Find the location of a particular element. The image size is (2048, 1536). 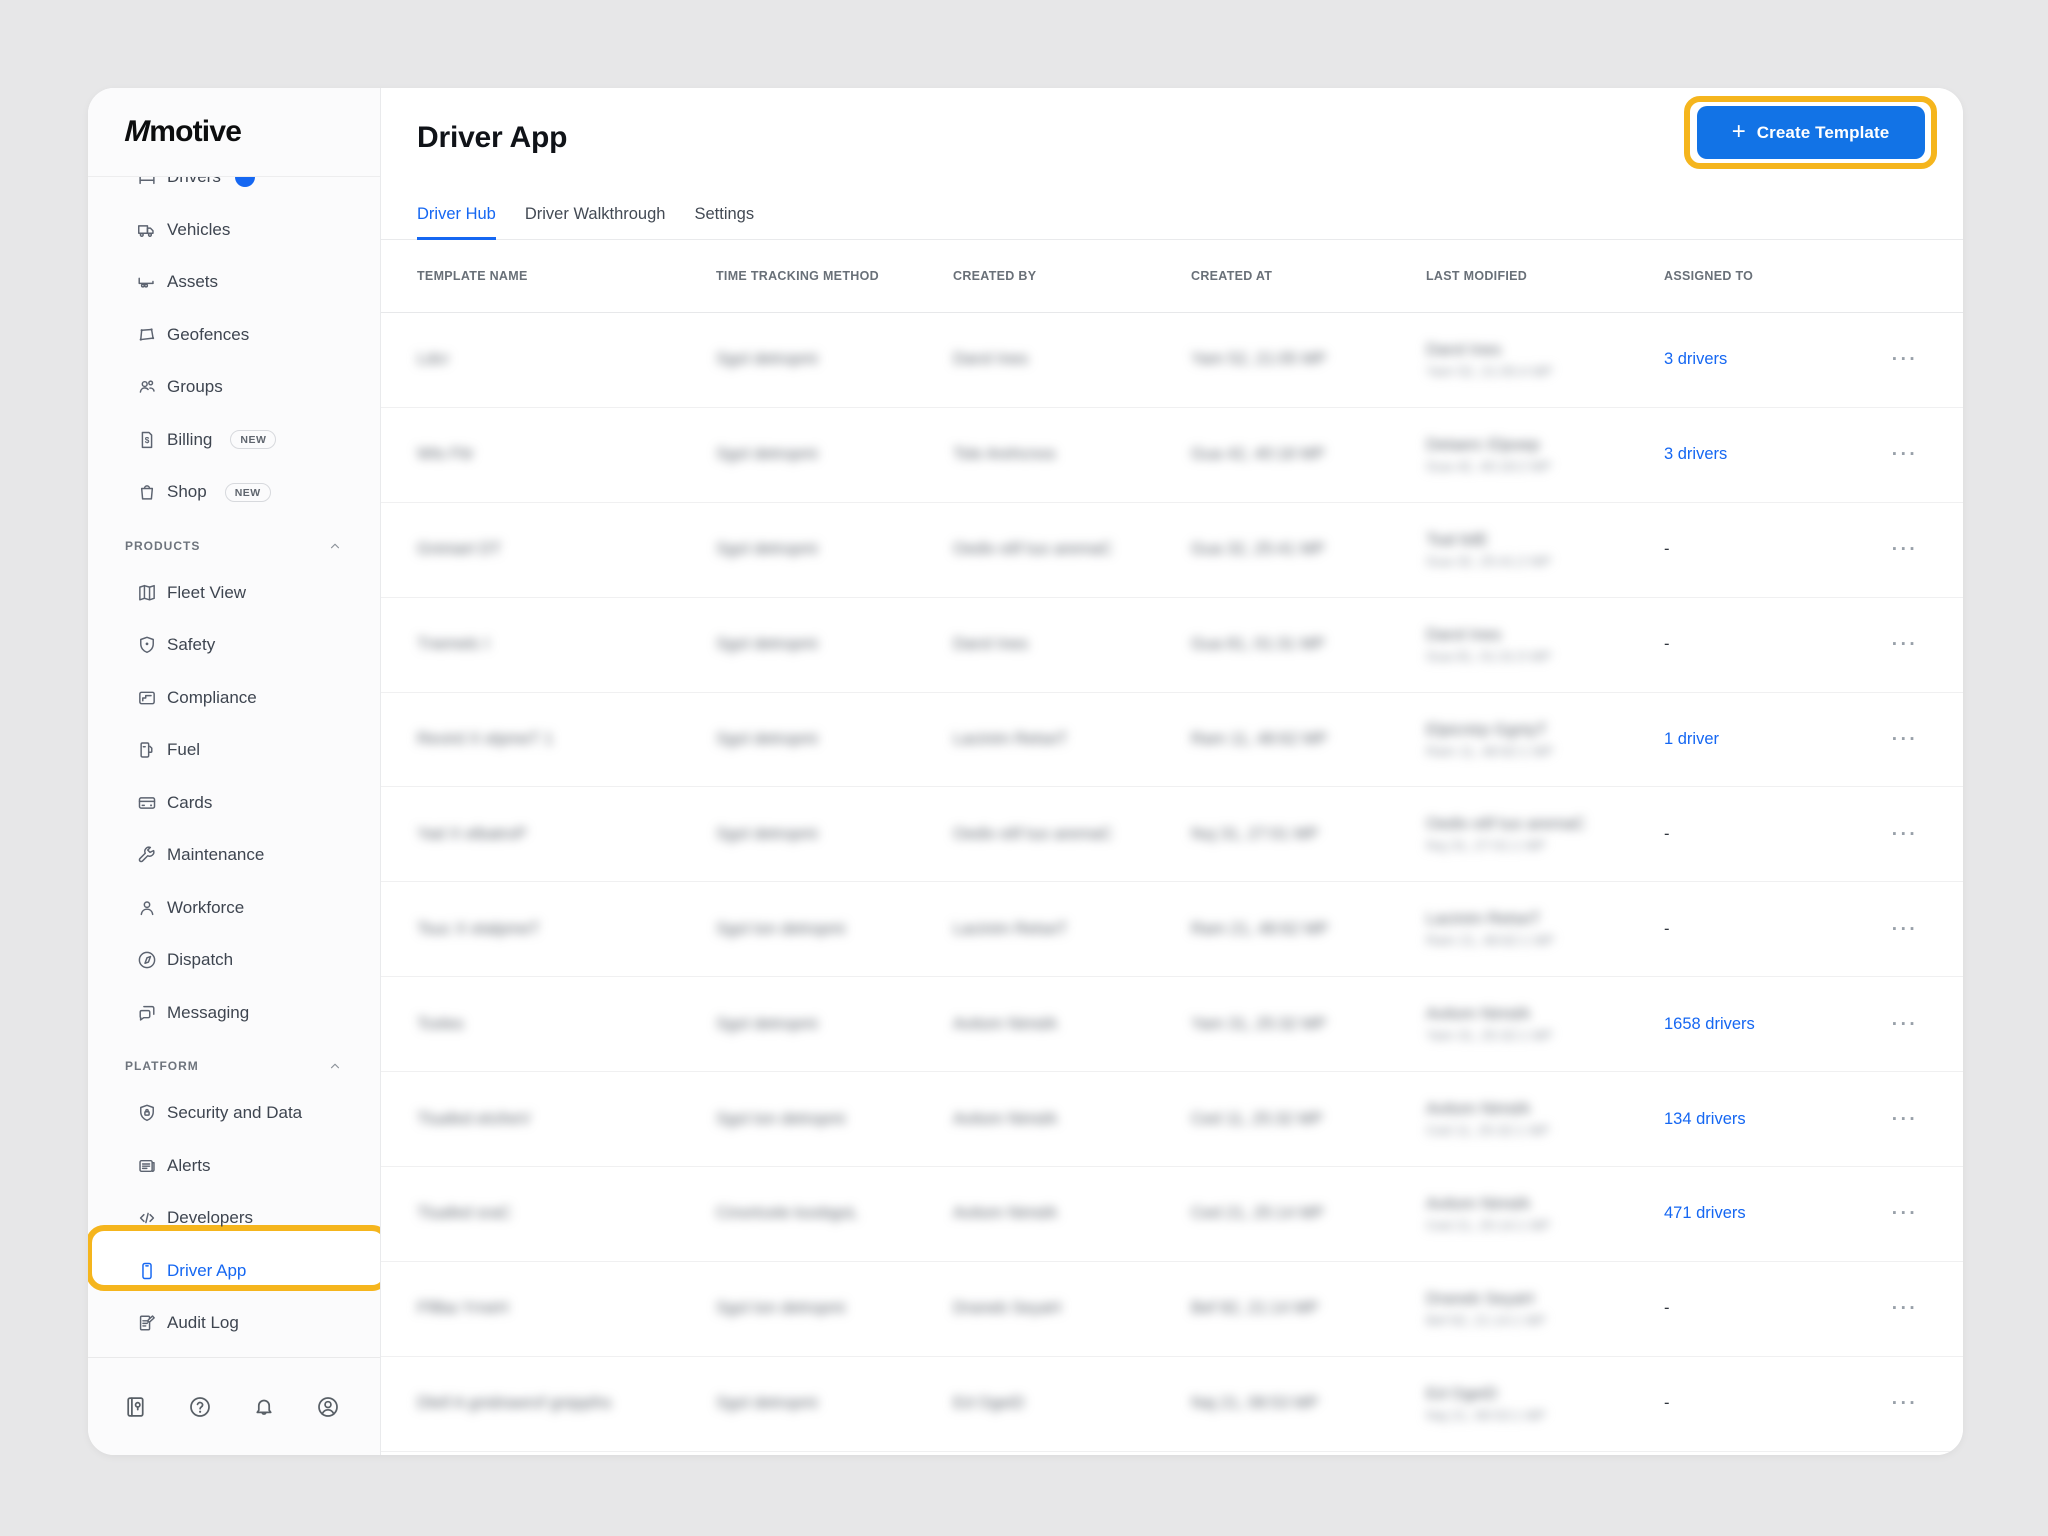

cell-last-modified: Tsal tidE Gua 32, 25:41:2 MP is located at coordinates (1489, 549).